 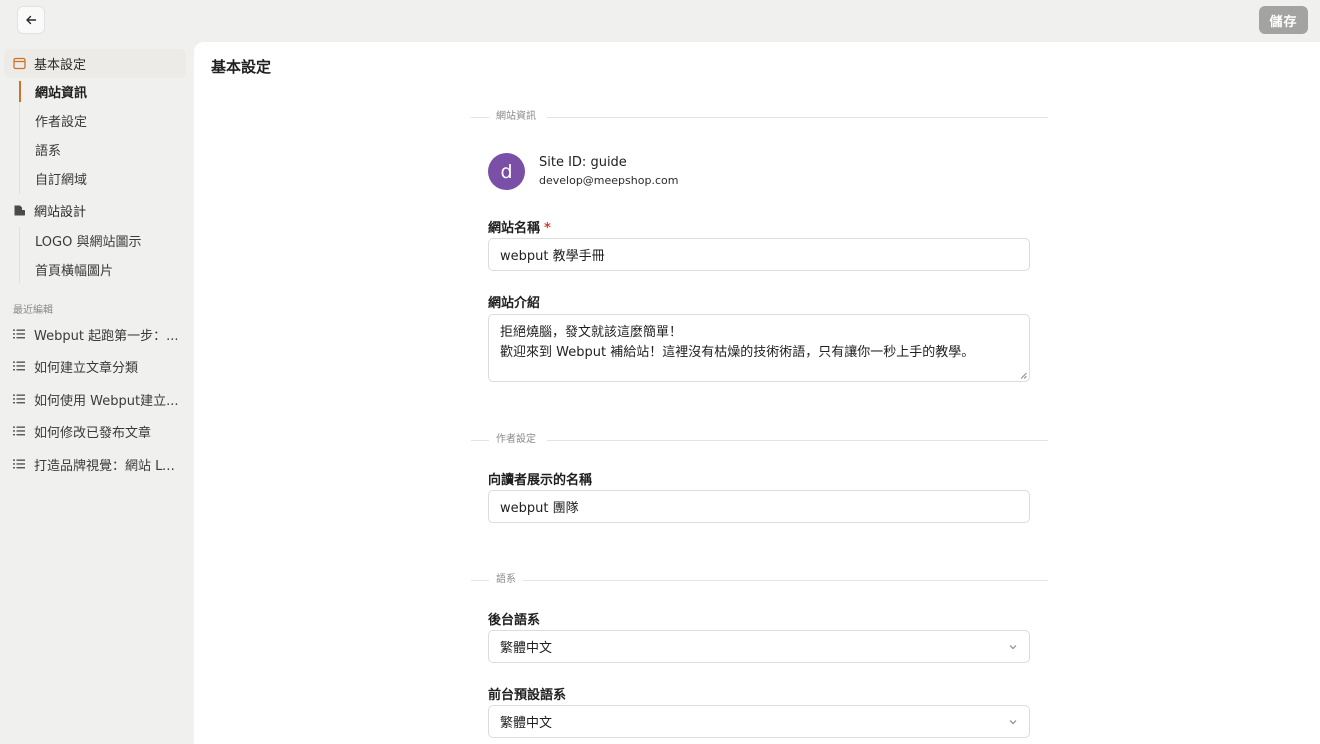 What do you see at coordinates (514, 228) in the screenshot?
I see `site-name-label-text: 網站名稱` at bounding box center [514, 228].